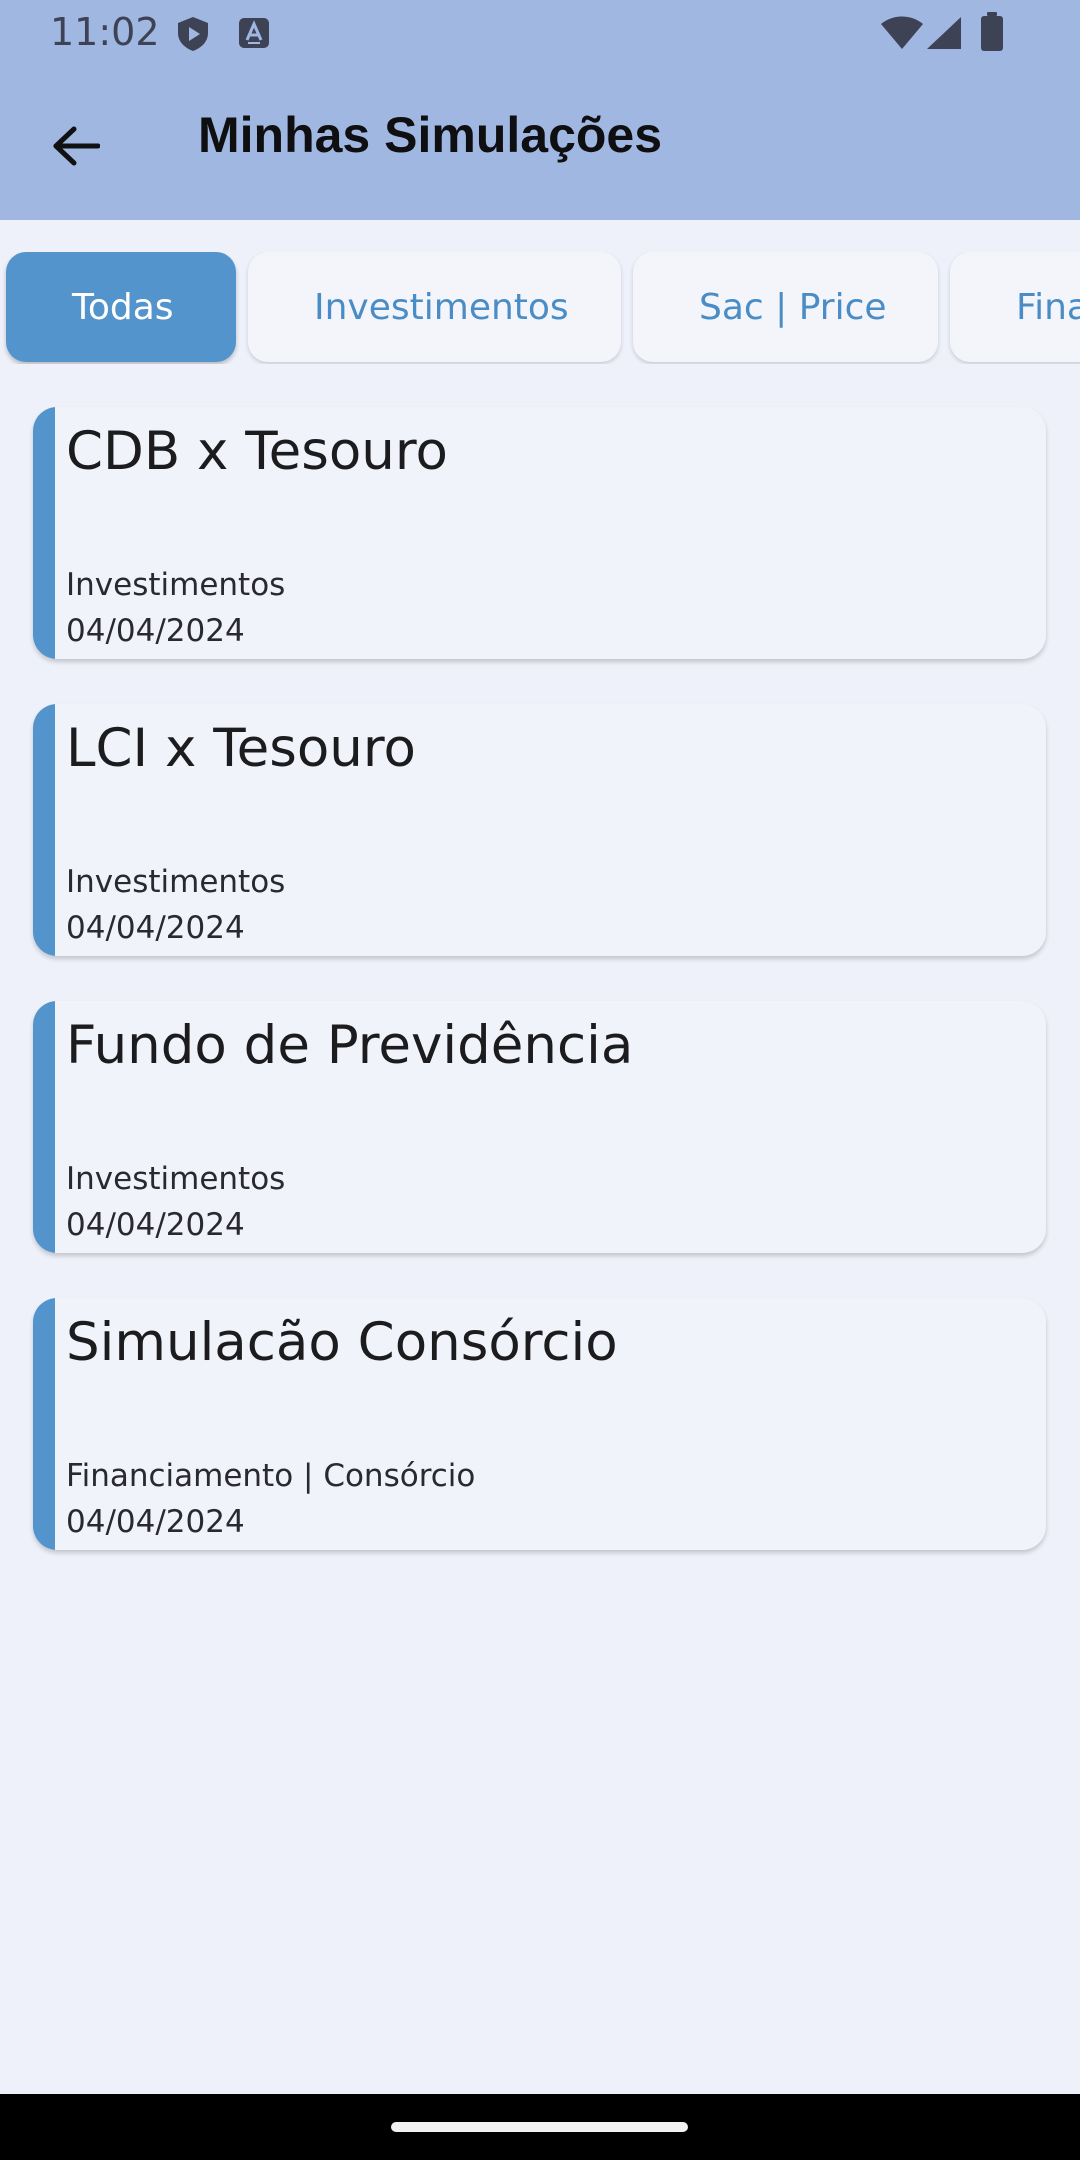  I want to click on card-title: Fundo de Previdência, so click(350, 1045).